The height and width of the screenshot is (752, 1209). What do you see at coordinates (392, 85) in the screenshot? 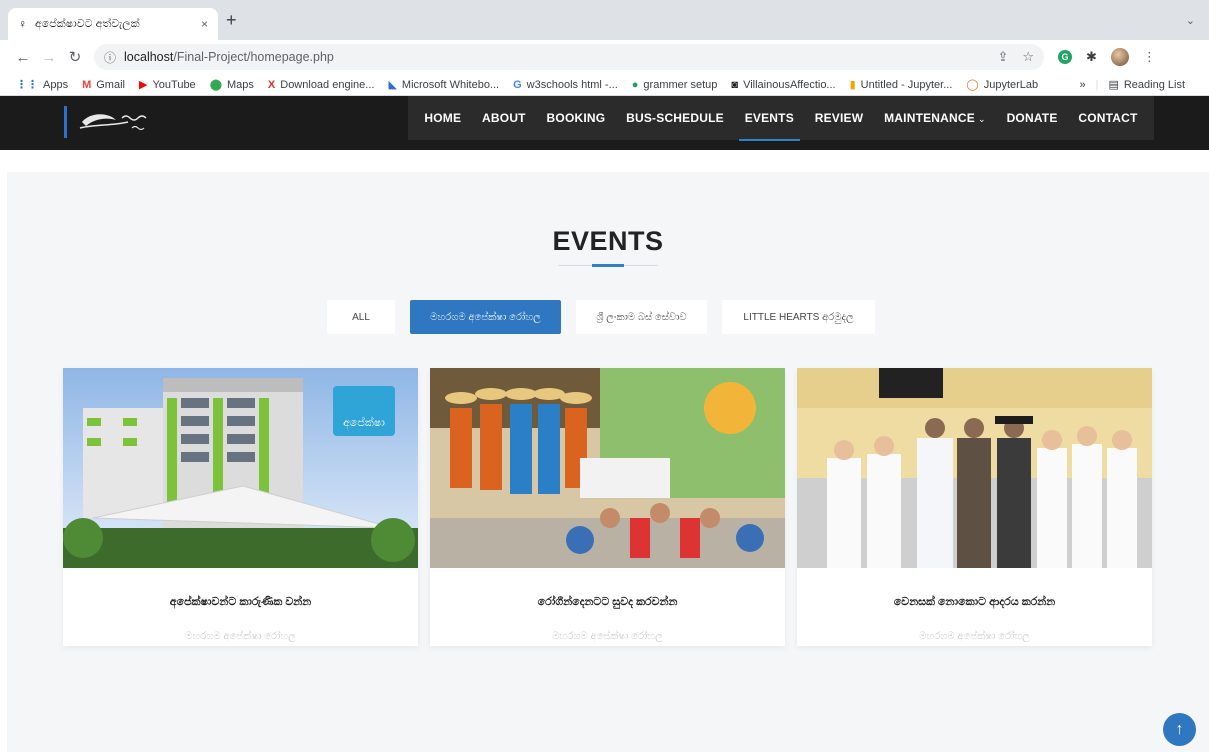
I see `whiteboard-icon: ◣` at bounding box center [392, 85].